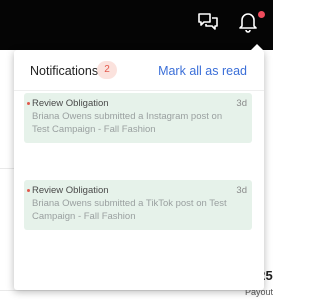  I want to click on notifications-title: Notifications, so click(64, 71).